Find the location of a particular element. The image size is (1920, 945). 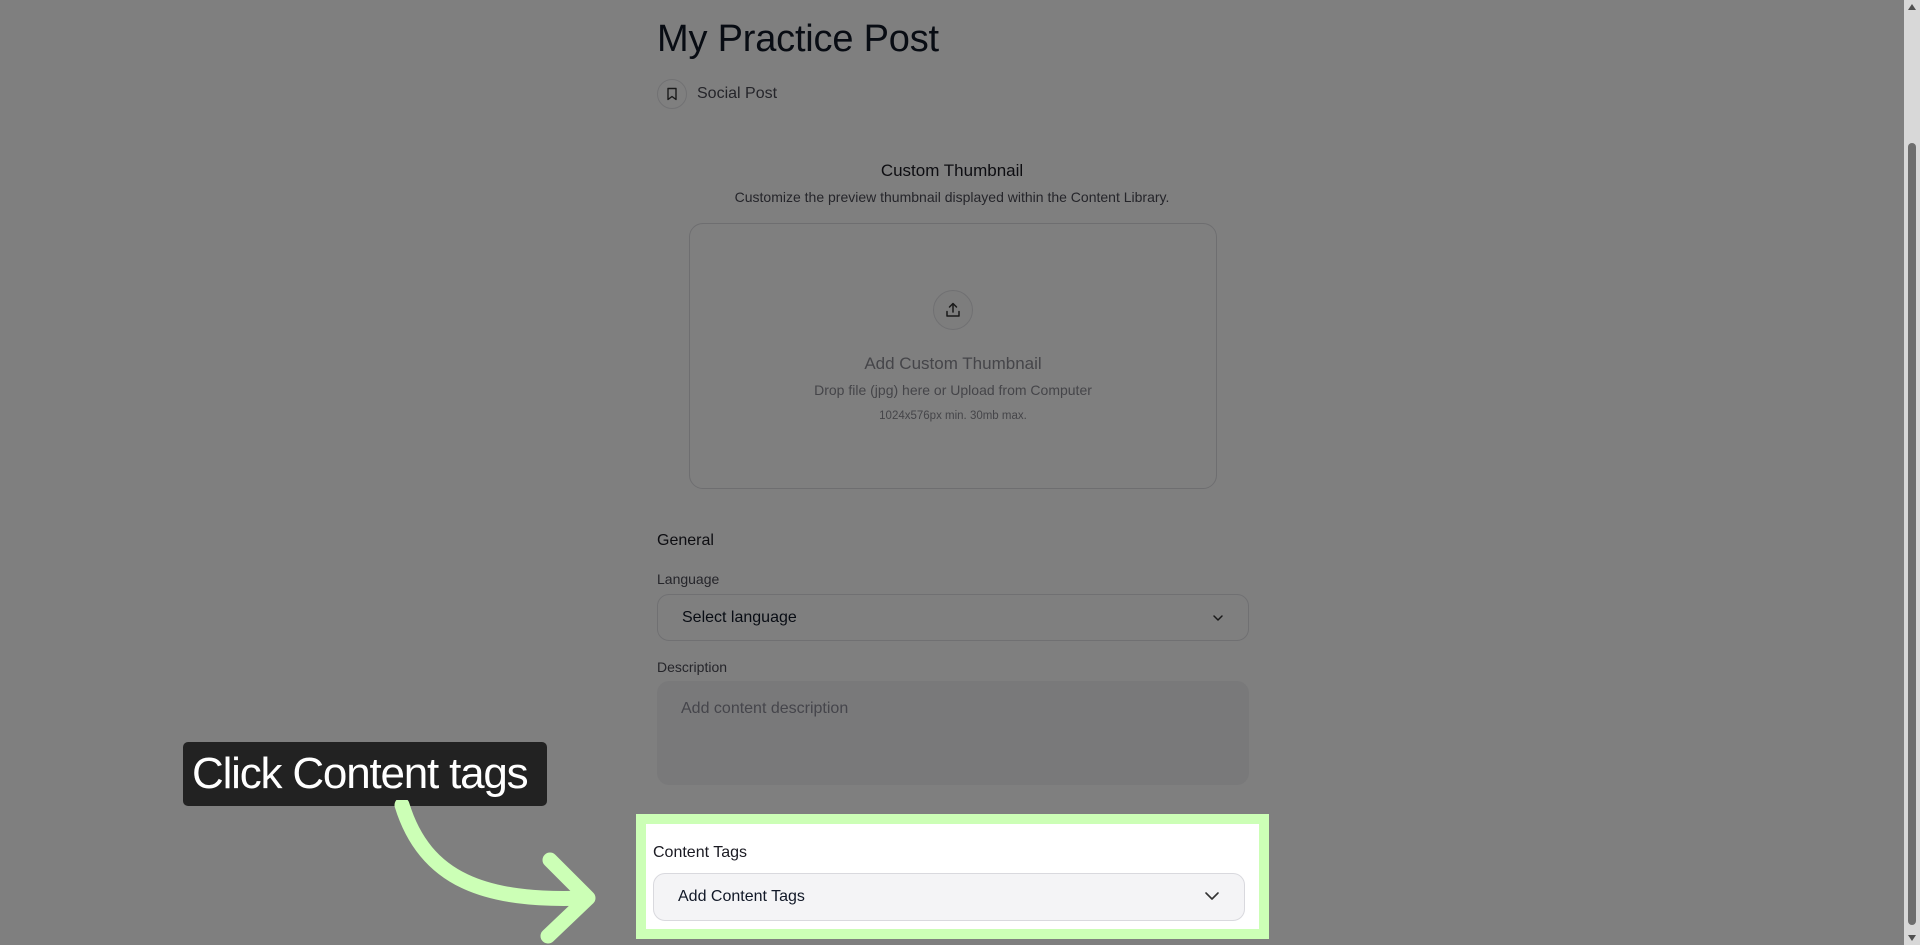

scroll-up-icon is located at coordinates (1912, 7).